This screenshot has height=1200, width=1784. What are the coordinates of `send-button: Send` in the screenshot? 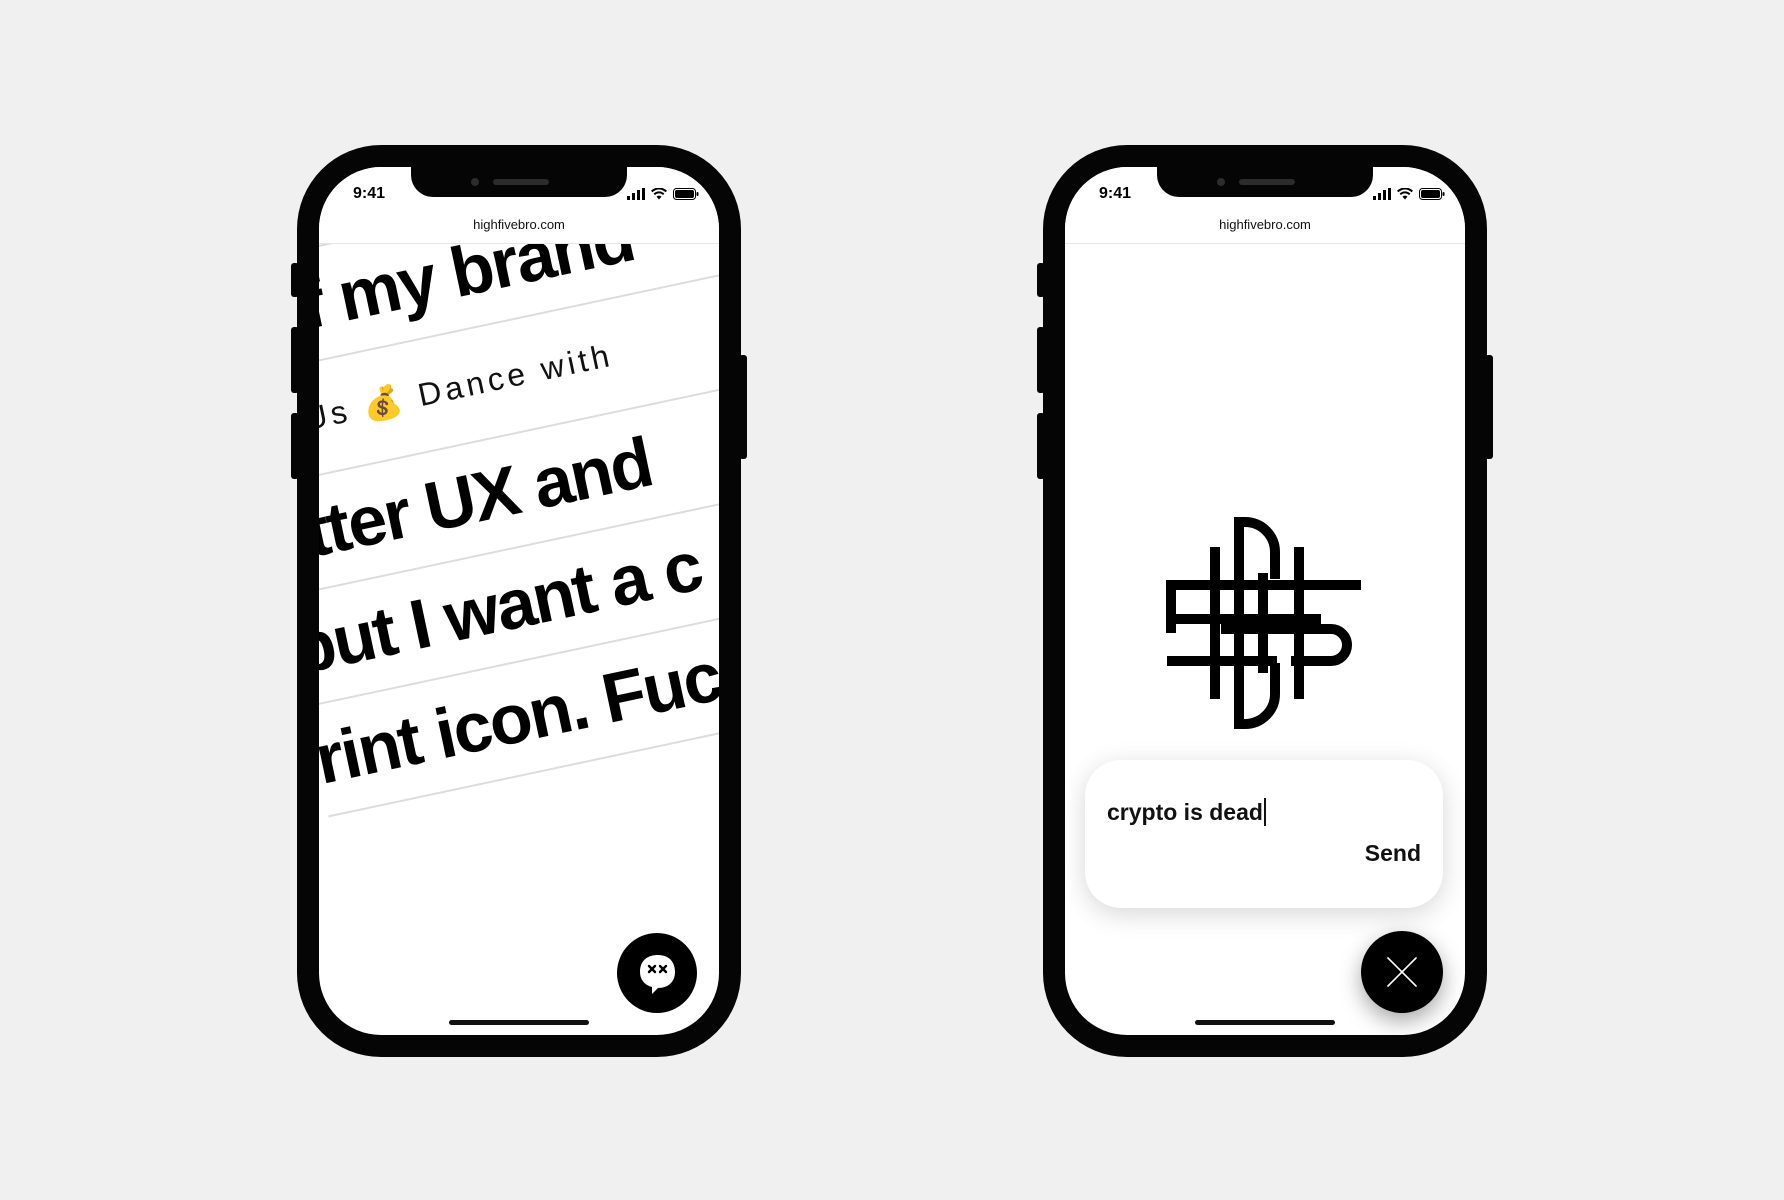 It's located at (1393, 853).